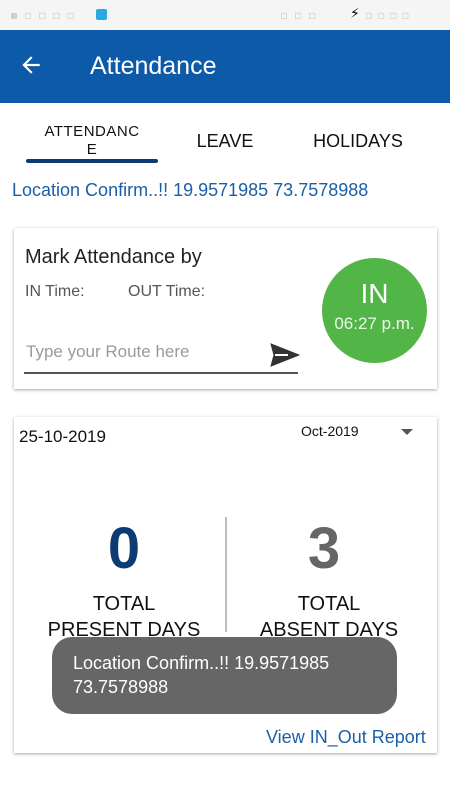 The image size is (450, 800). I want to click on month-select: Oct-2019, so click(330, 431).